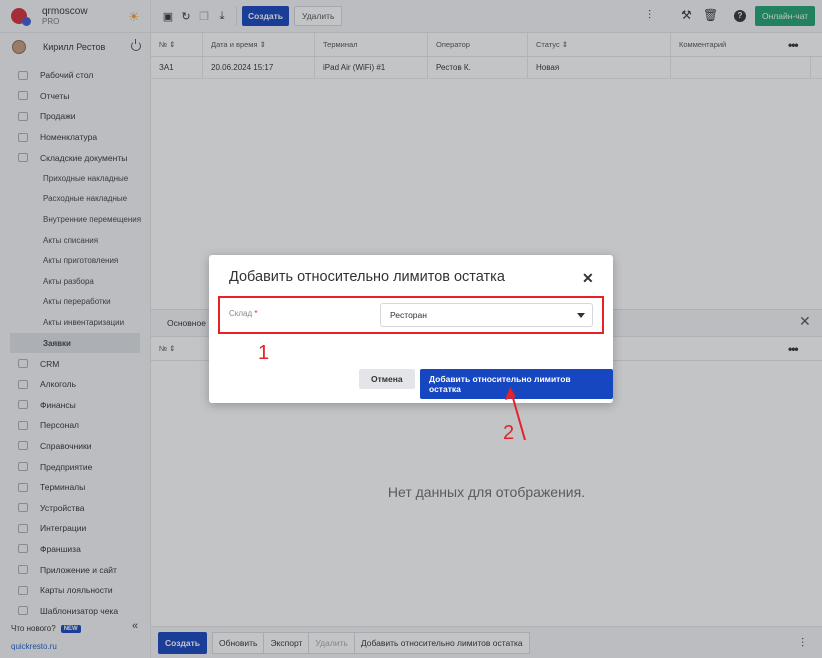 This screenshot has height=658, width=822. I want to click on warehouse-field-label: Склад *, so click(243, 313).